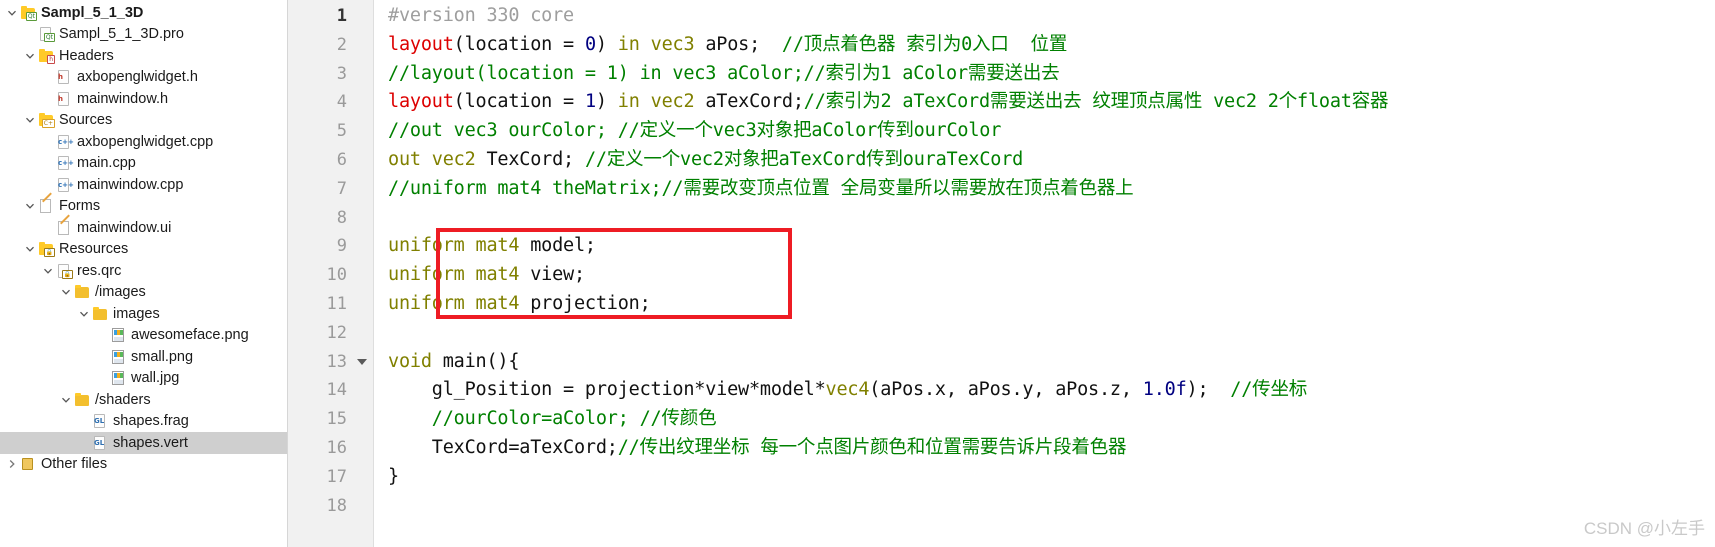 The height and width of the screenshot is (547, 1715). What do you see at coordinates (330, 131) in the screenshot?
I see `line-number: 5` at bounding box center [330, 131].